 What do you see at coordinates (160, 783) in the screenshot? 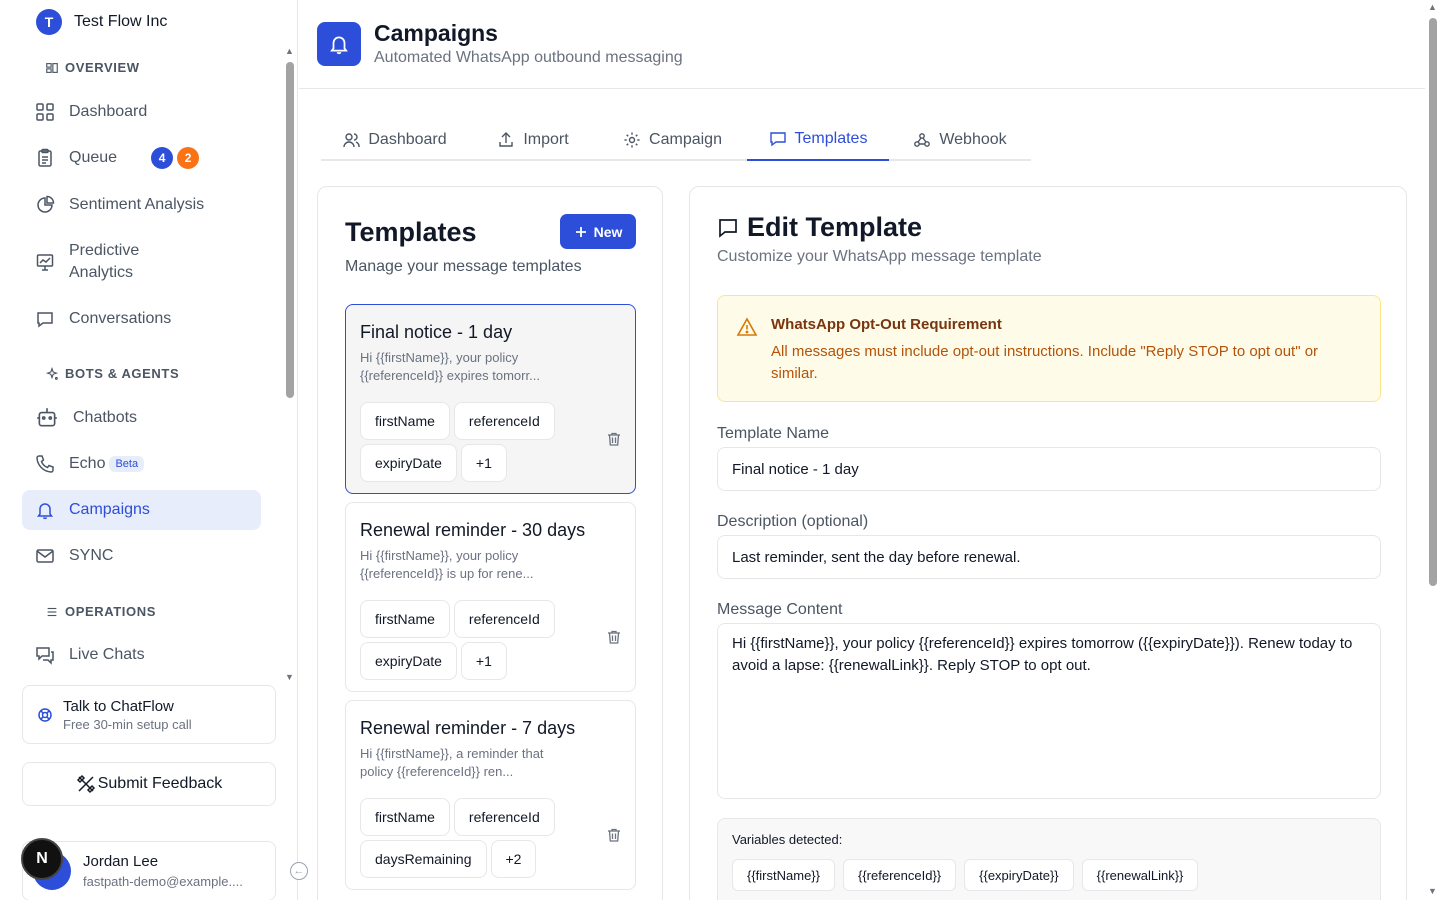
I see `submit-feedback-label: Submit Feedback` at bounding box center [160, 783].